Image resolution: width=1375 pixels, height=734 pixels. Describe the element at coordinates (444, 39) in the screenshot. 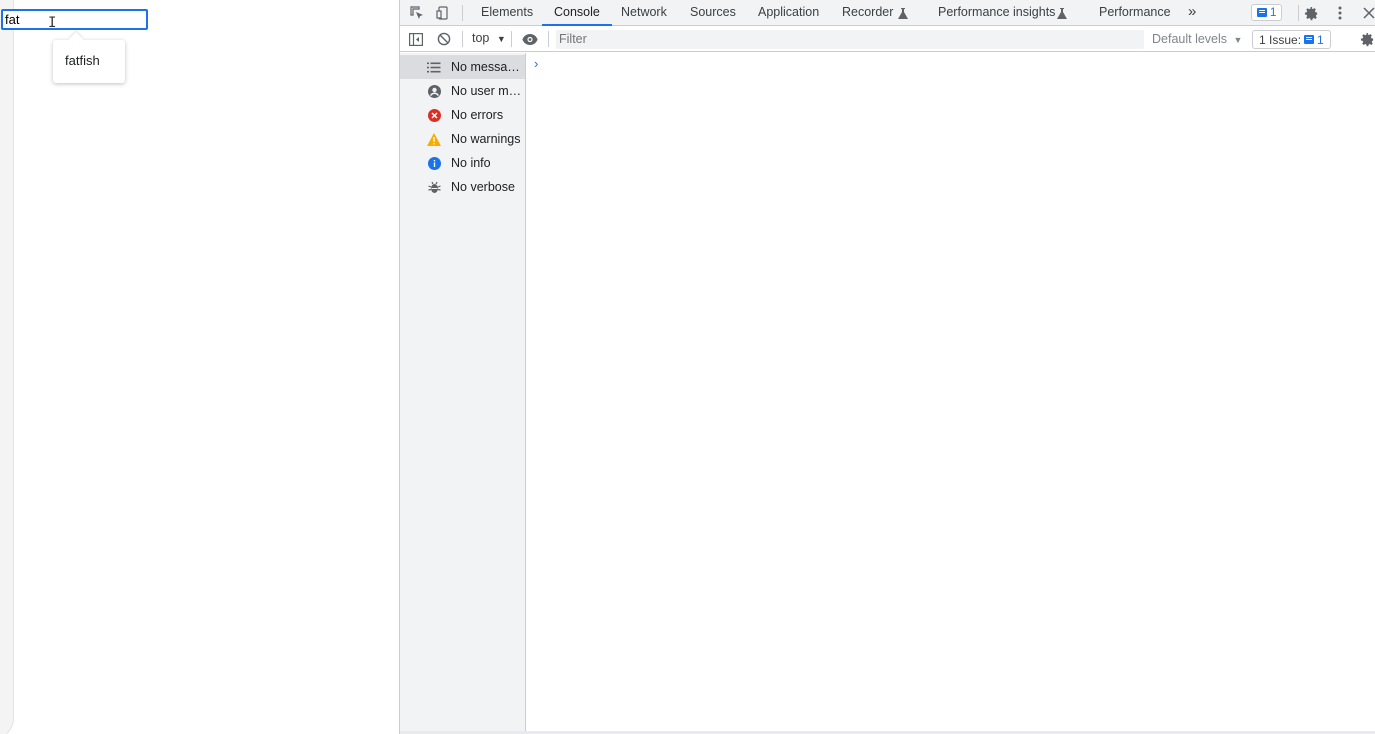

I see `clear-console-icon` at that location.